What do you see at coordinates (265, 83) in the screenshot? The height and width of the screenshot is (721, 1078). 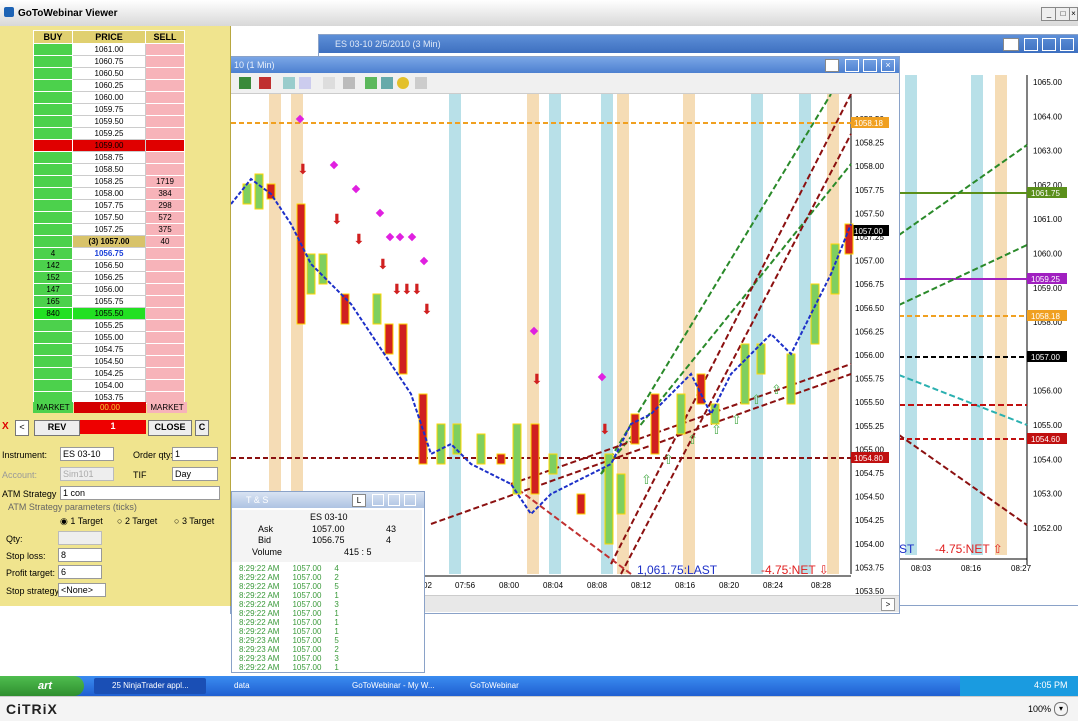 I see `pencil-icon` at bounding box center [265, 83].